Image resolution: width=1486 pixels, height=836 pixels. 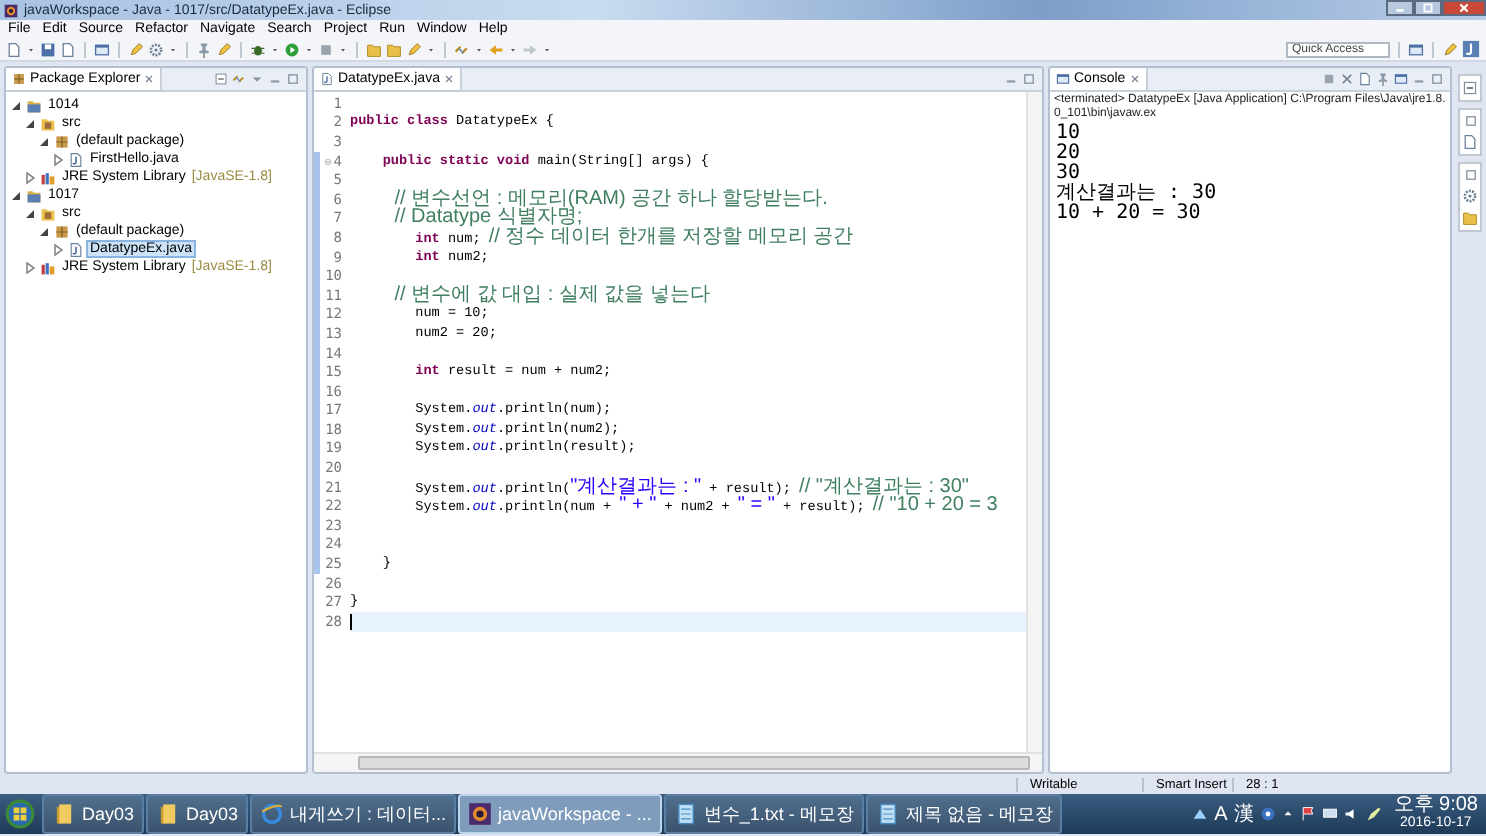 I want to click on console-output-line: 20, so click(x=1068, y=154).